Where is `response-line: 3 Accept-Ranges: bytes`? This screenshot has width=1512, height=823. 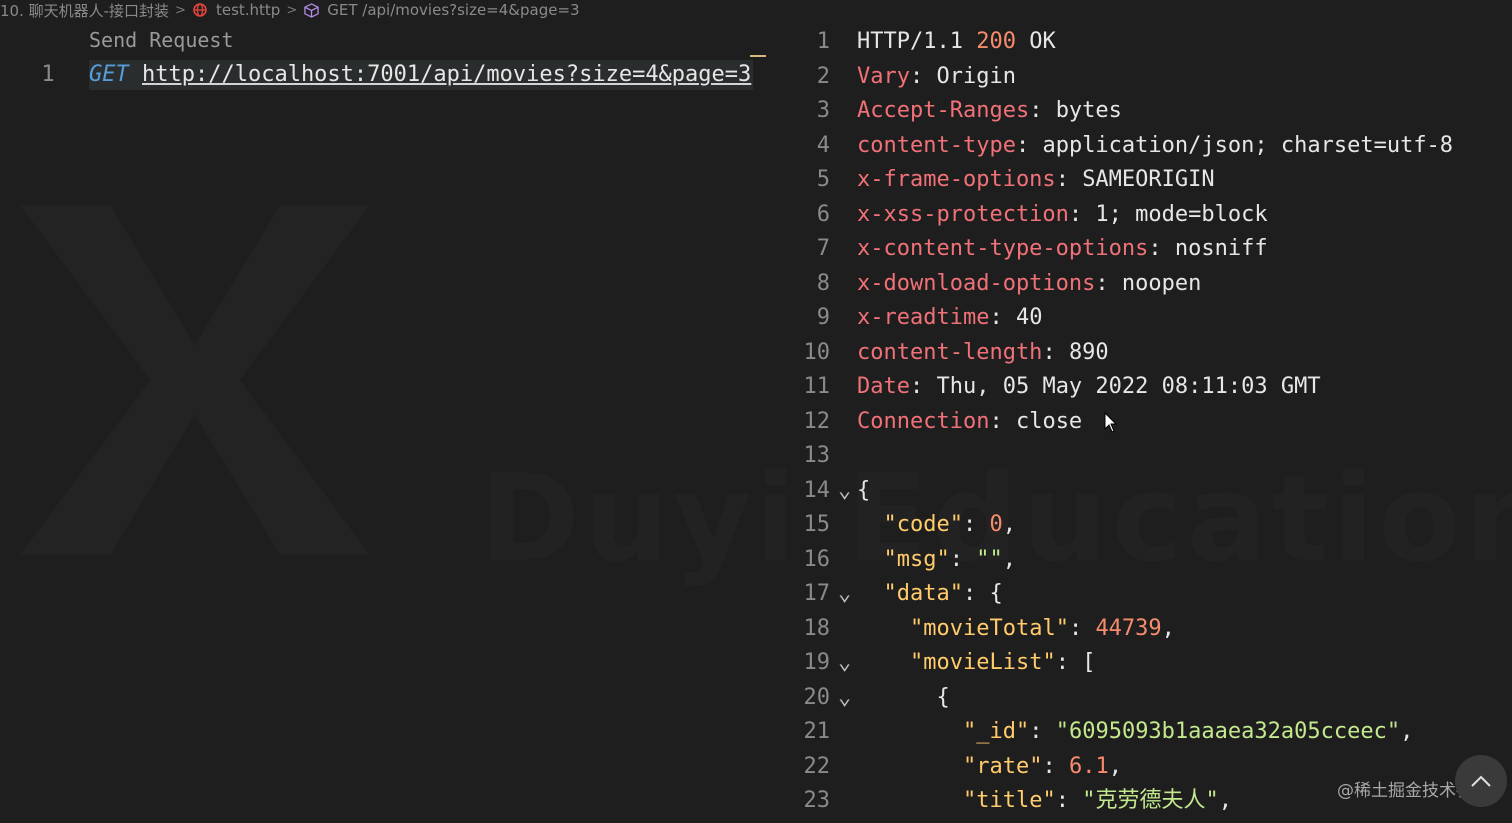 response-line: 3 Accept-Ranges: bytes is located at coordinates (969, 110).